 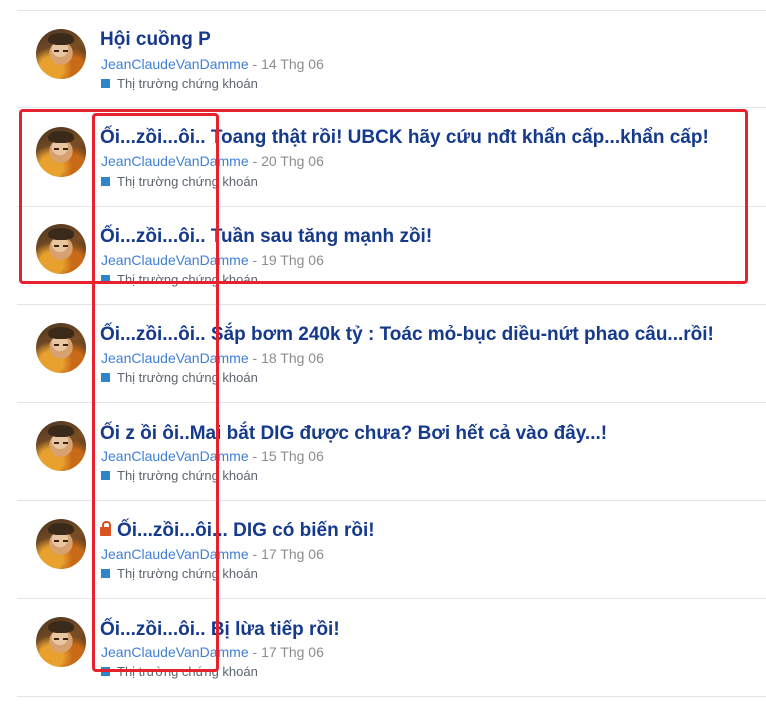 What do you see at coordinates (175, 64) in the screenshot?
I see `author-link: JeanClaudeVanDamme` at bounding box center [175, 64].